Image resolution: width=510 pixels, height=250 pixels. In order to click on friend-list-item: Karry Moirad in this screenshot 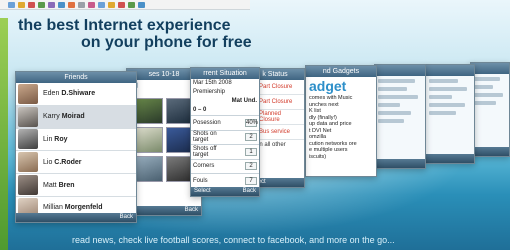, I will do `click(76, 117)`.